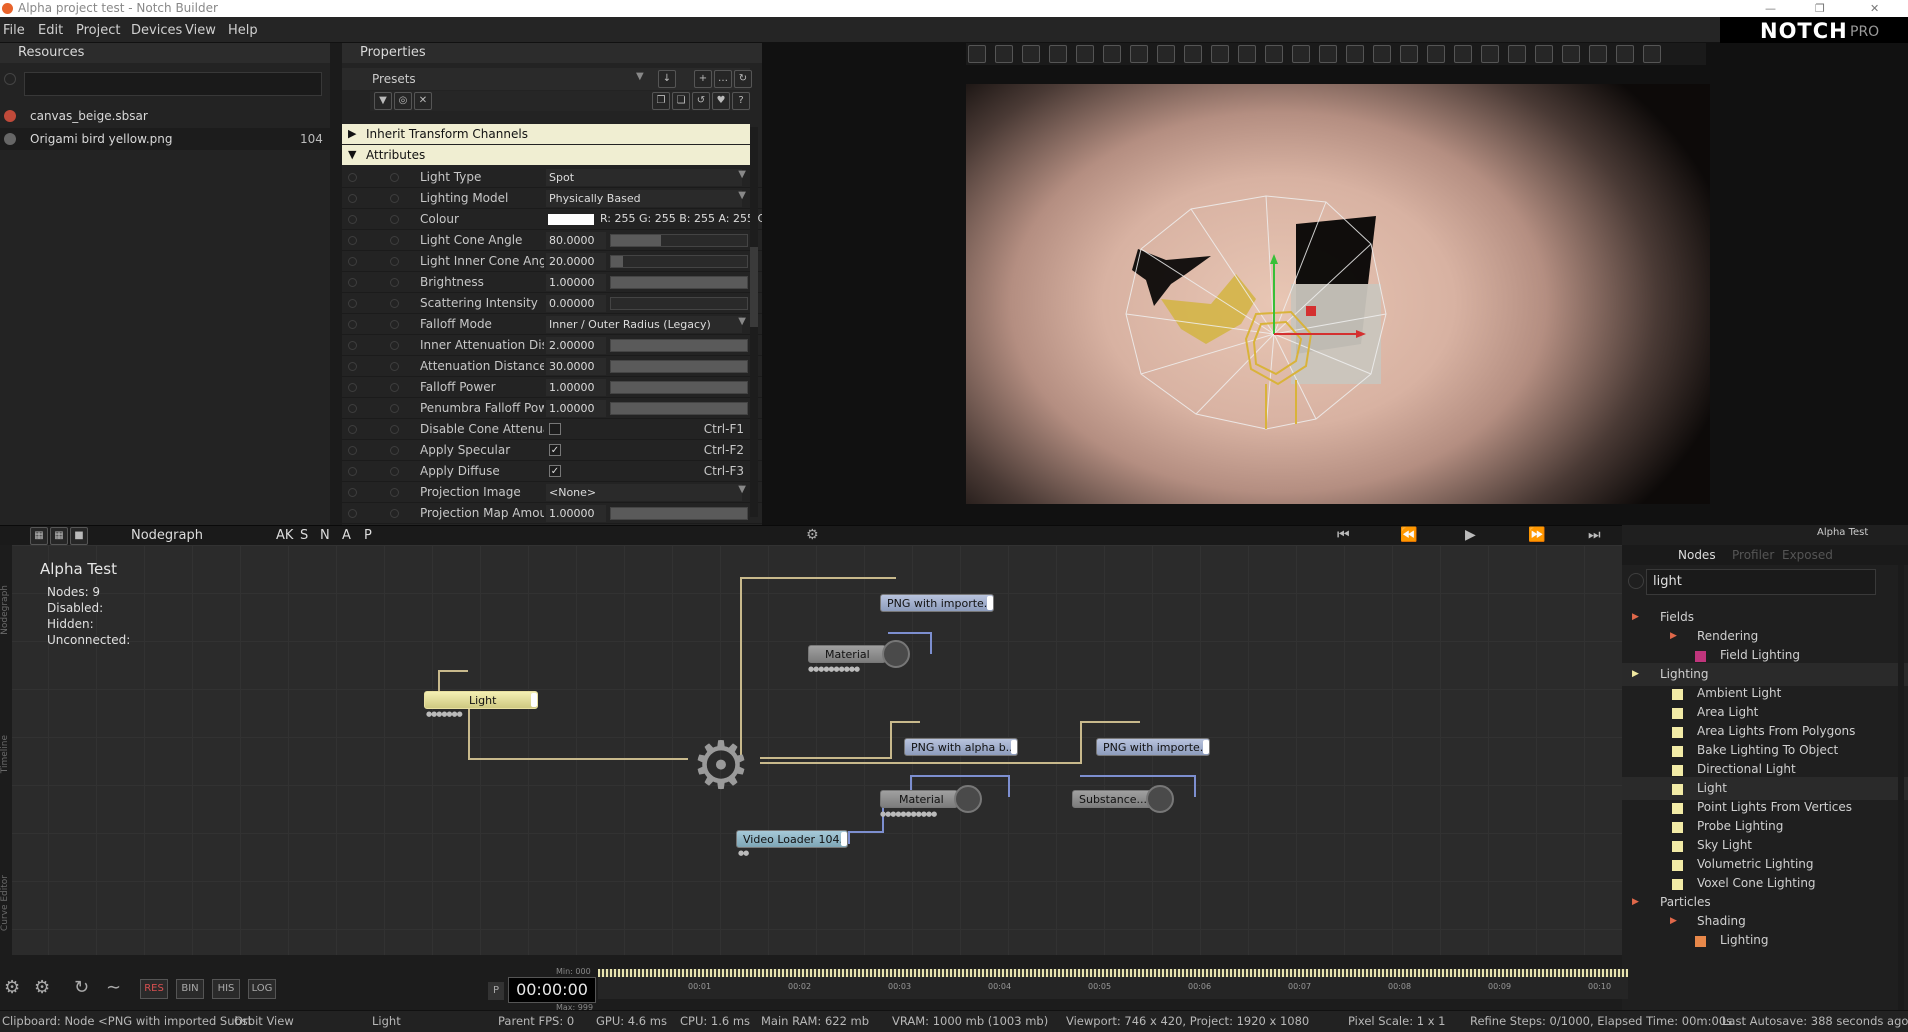 The width and height of the screenshot is (1908, 1032). I want to click on clear-search-icon, so click(1636, 581).